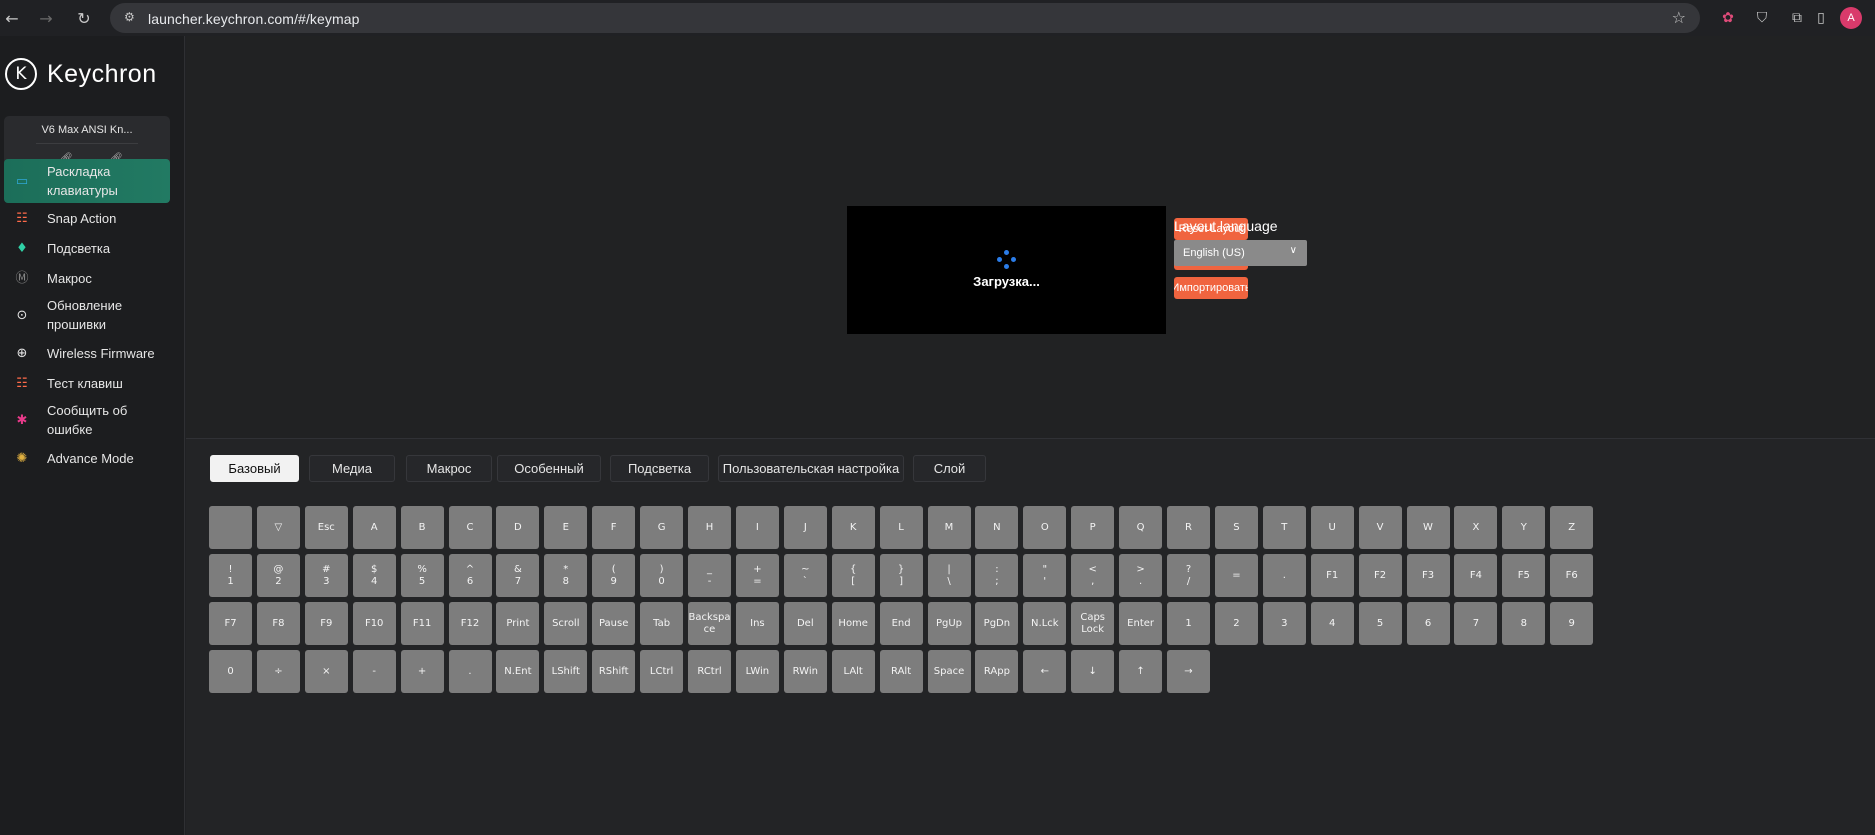 This screenshot has width=1875, height=835. What do you see at coordinates (853, 623) in the screenshot?
I see `keycode-key: Home` at bounding box center [853, 623].